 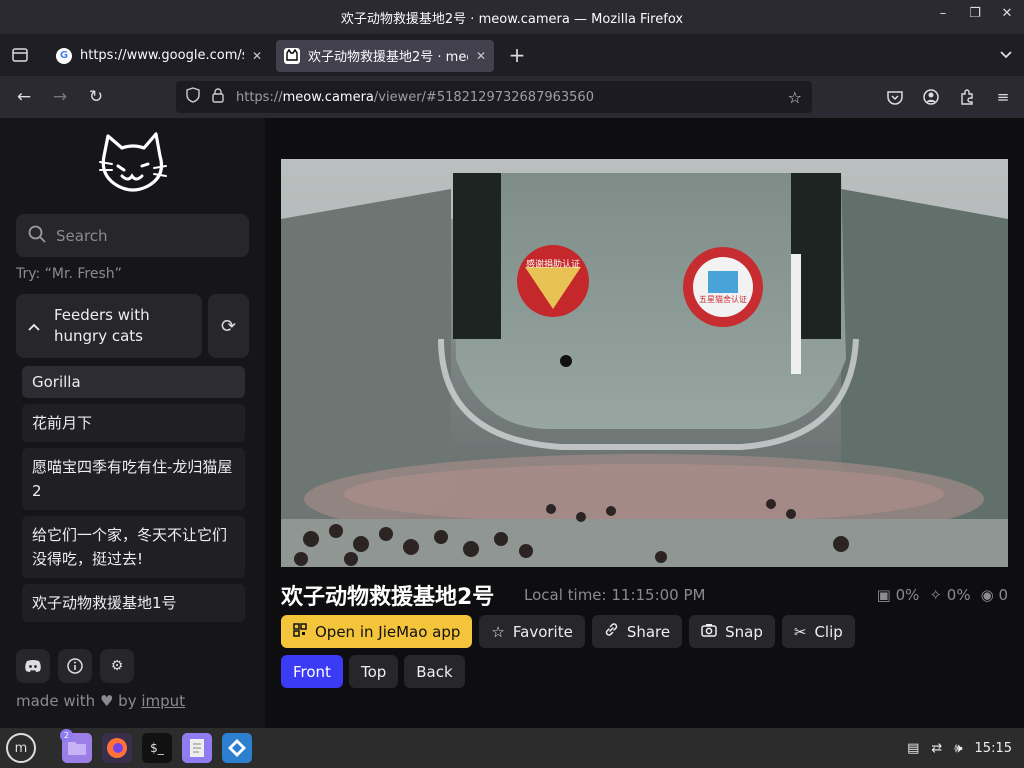 What do you see at coordinates (56, 701) in the screenshot?
I see `made-with-text: made with` at bounding box center [56, 701].